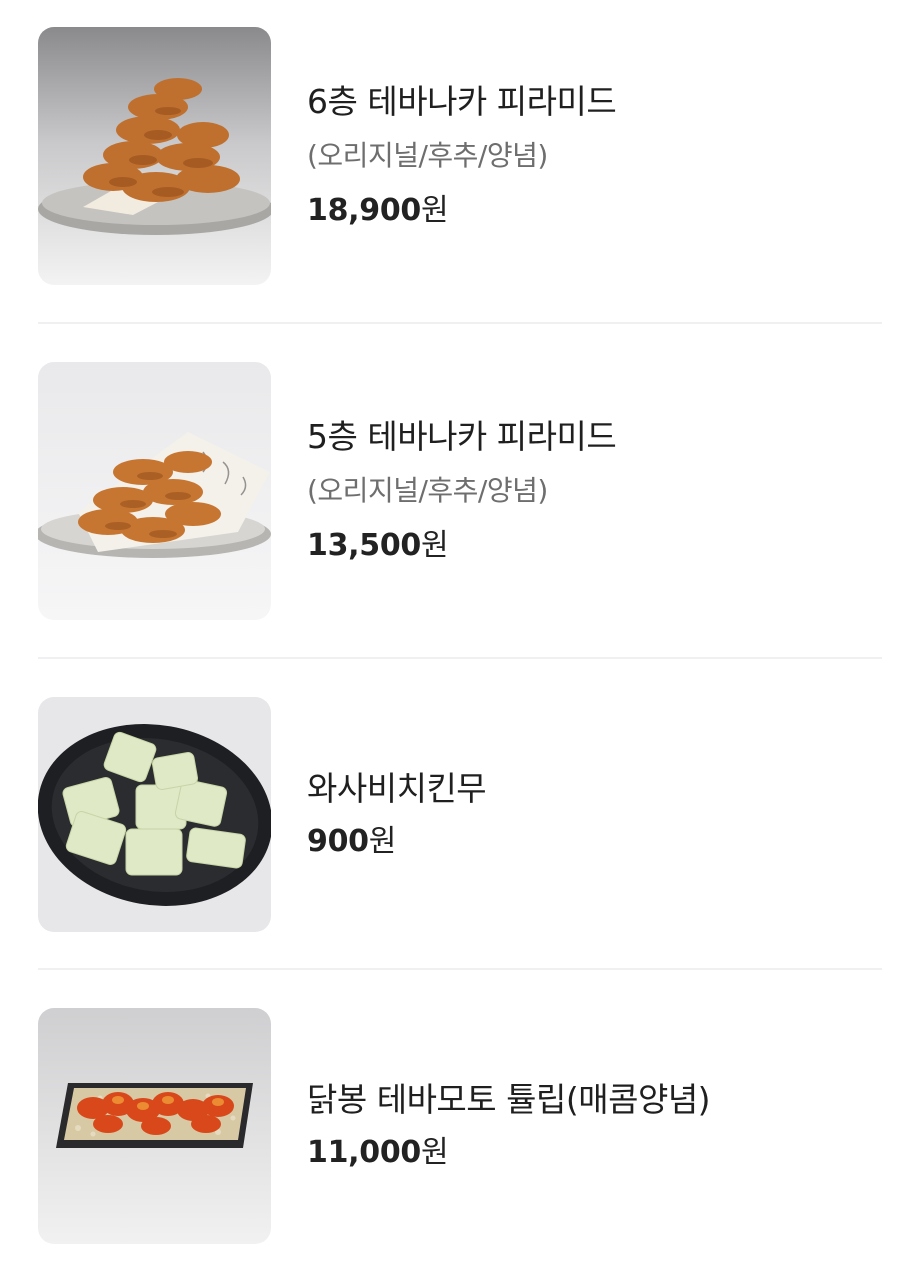 The image size is (900, 1279). What do you see at coordinates (154, 156) in the screenshot?
I see `fried-chicken-wings-pyramid-photo` at bounding box center [154, 156].